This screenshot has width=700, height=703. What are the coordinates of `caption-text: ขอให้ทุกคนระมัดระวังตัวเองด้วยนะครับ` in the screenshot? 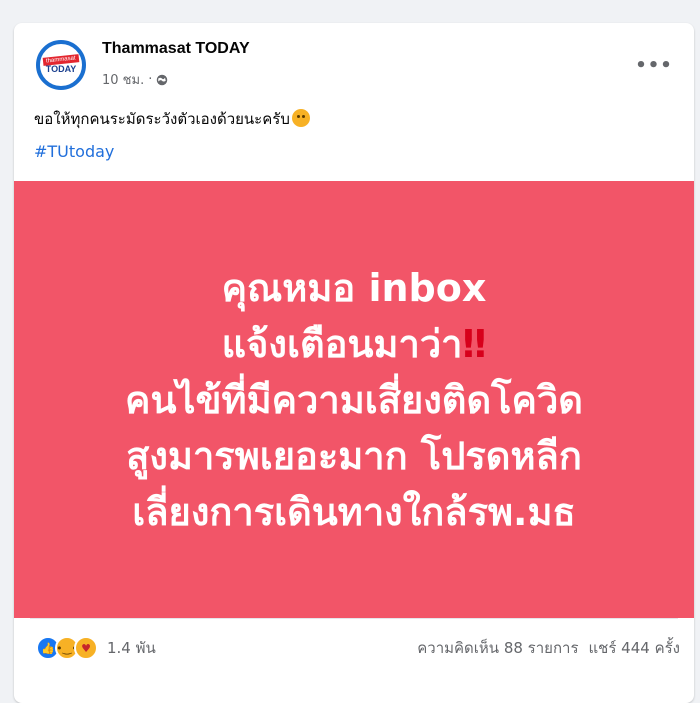 It's located at (162, 119).